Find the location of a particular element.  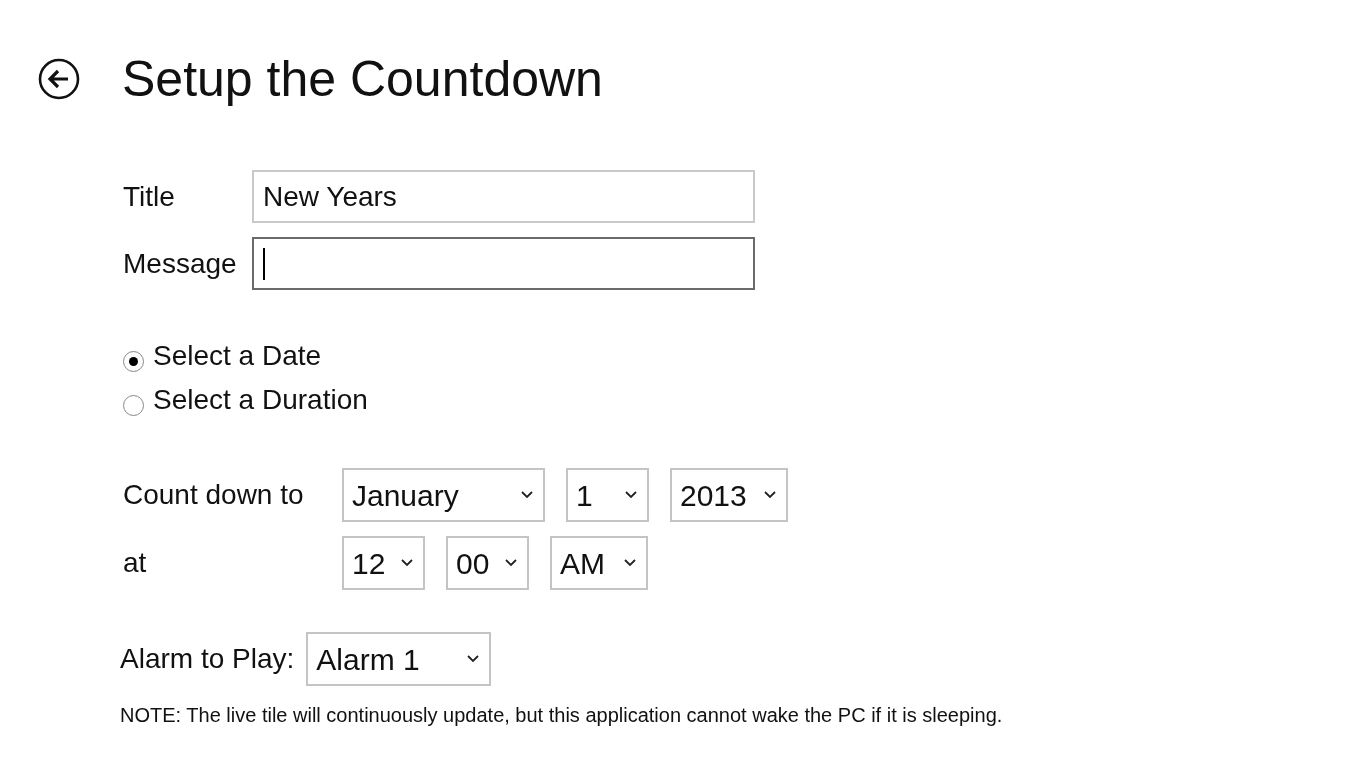

text-field is located at coordinates (503, 263).